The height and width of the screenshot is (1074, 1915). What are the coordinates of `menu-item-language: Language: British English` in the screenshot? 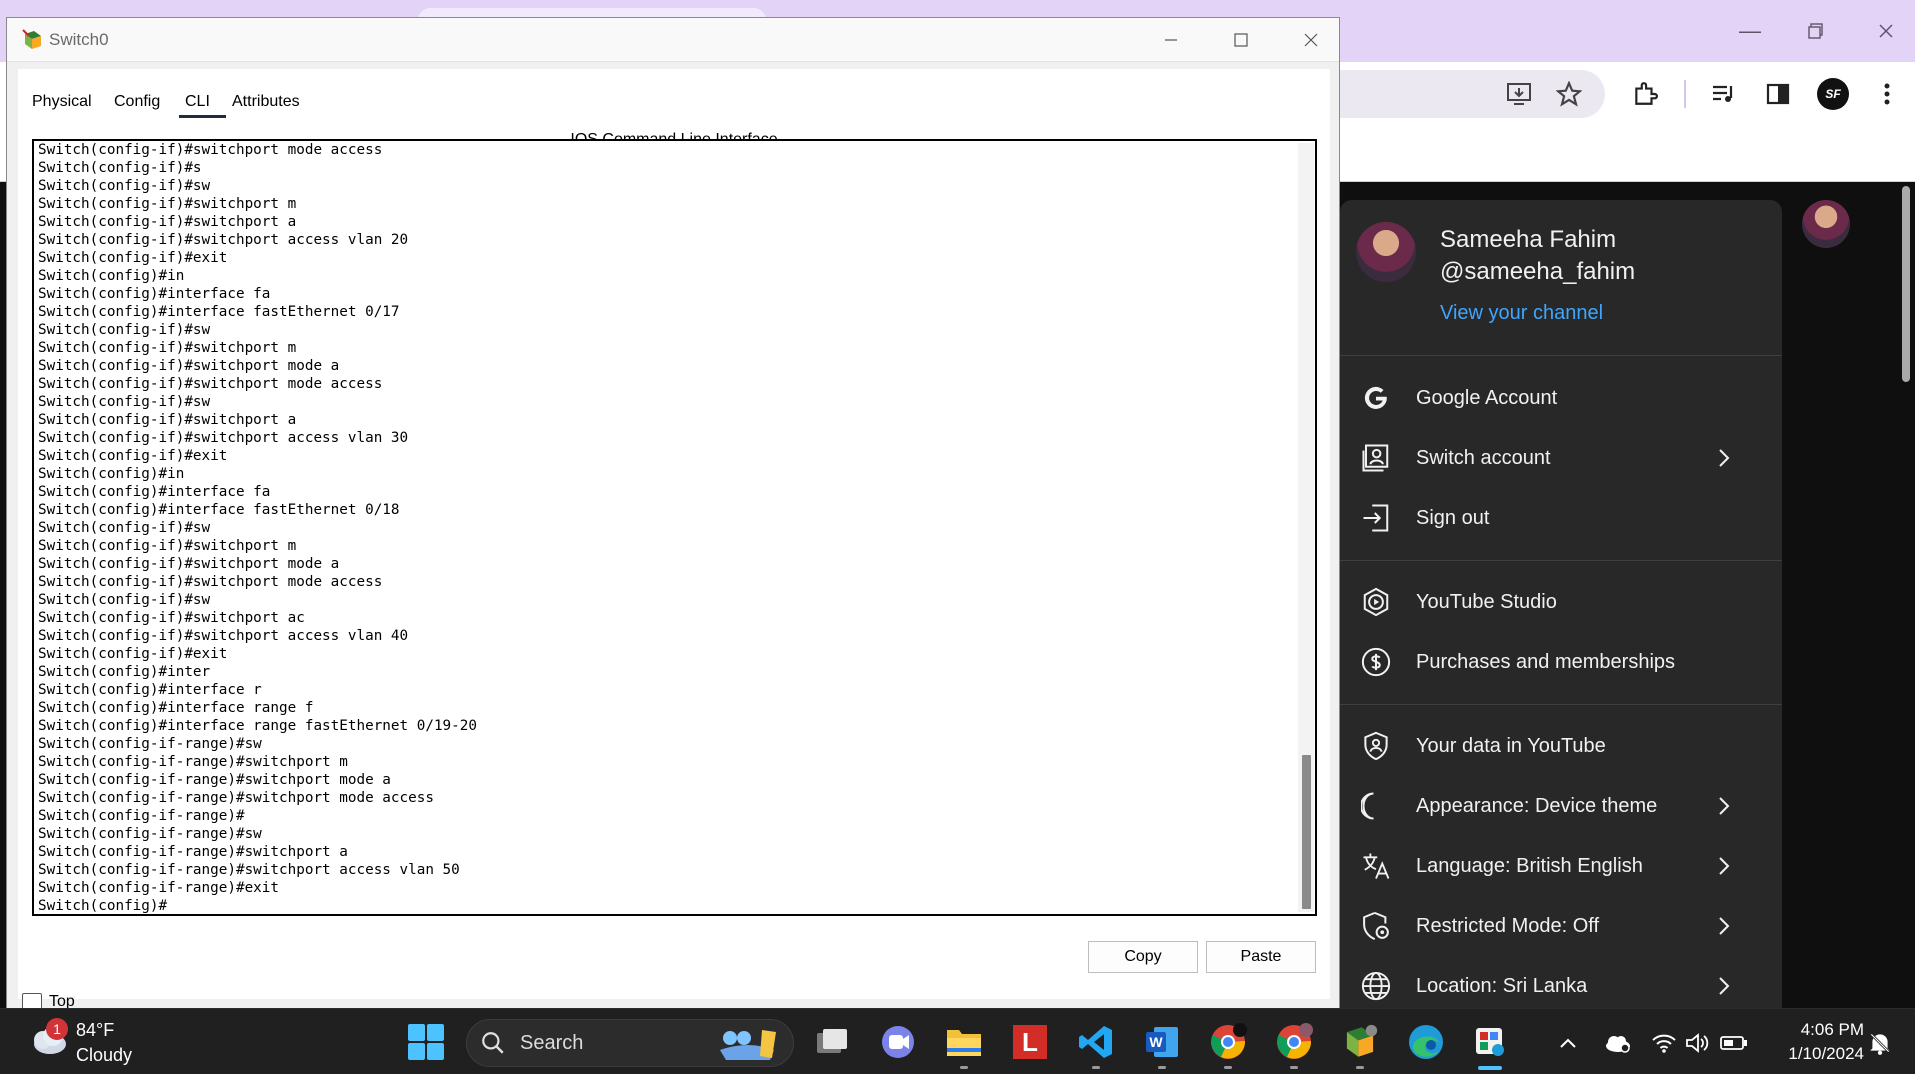 It's located at (1561, 866).